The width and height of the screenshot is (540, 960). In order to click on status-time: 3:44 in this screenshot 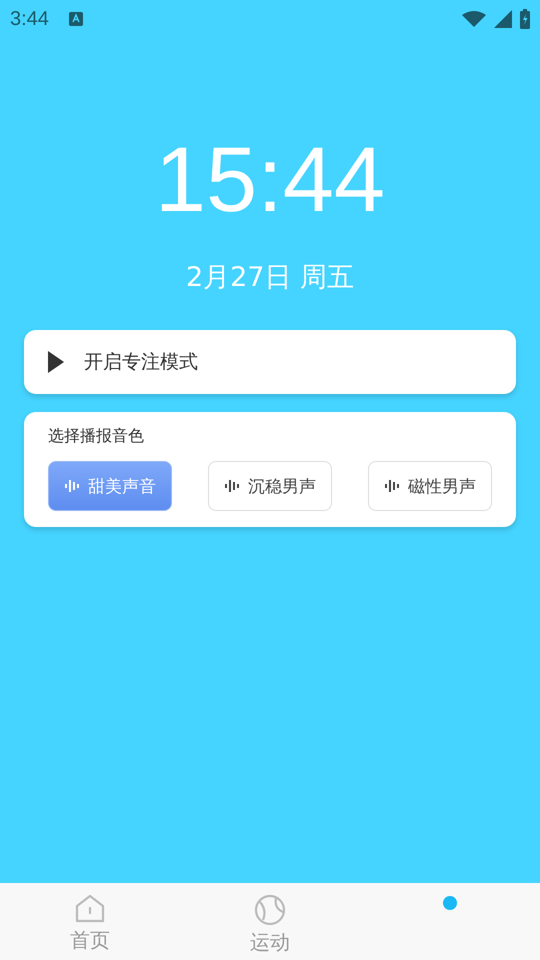, I will do `click(29, 19)`.